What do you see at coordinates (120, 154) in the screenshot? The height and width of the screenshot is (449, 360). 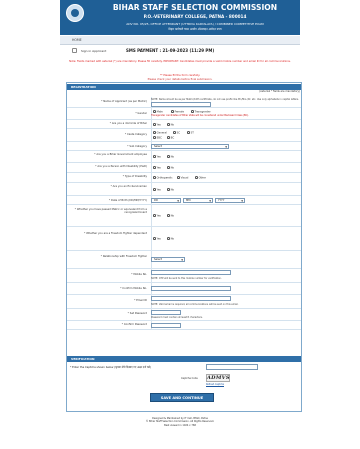 I see `row-label: * Are you a Bihar Government employee` at bounding box center [120, 154].